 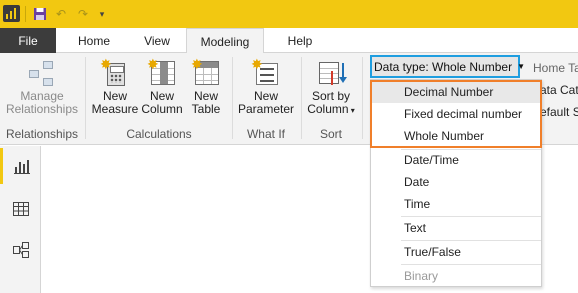 What do you see at coordinates (456, 228) in the screenshot?
I see `menu-item-text: Text` at bounding box center [456, 228].